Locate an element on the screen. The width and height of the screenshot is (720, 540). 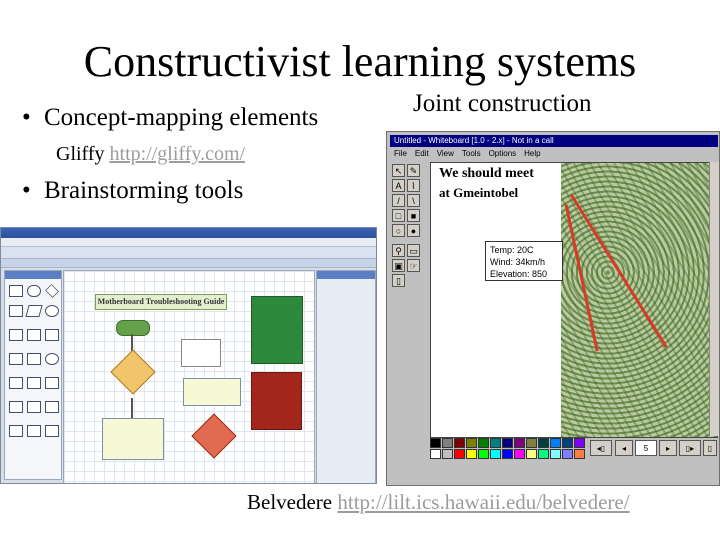
eraser-icon: ▭ is located at coordinates (413, 250).